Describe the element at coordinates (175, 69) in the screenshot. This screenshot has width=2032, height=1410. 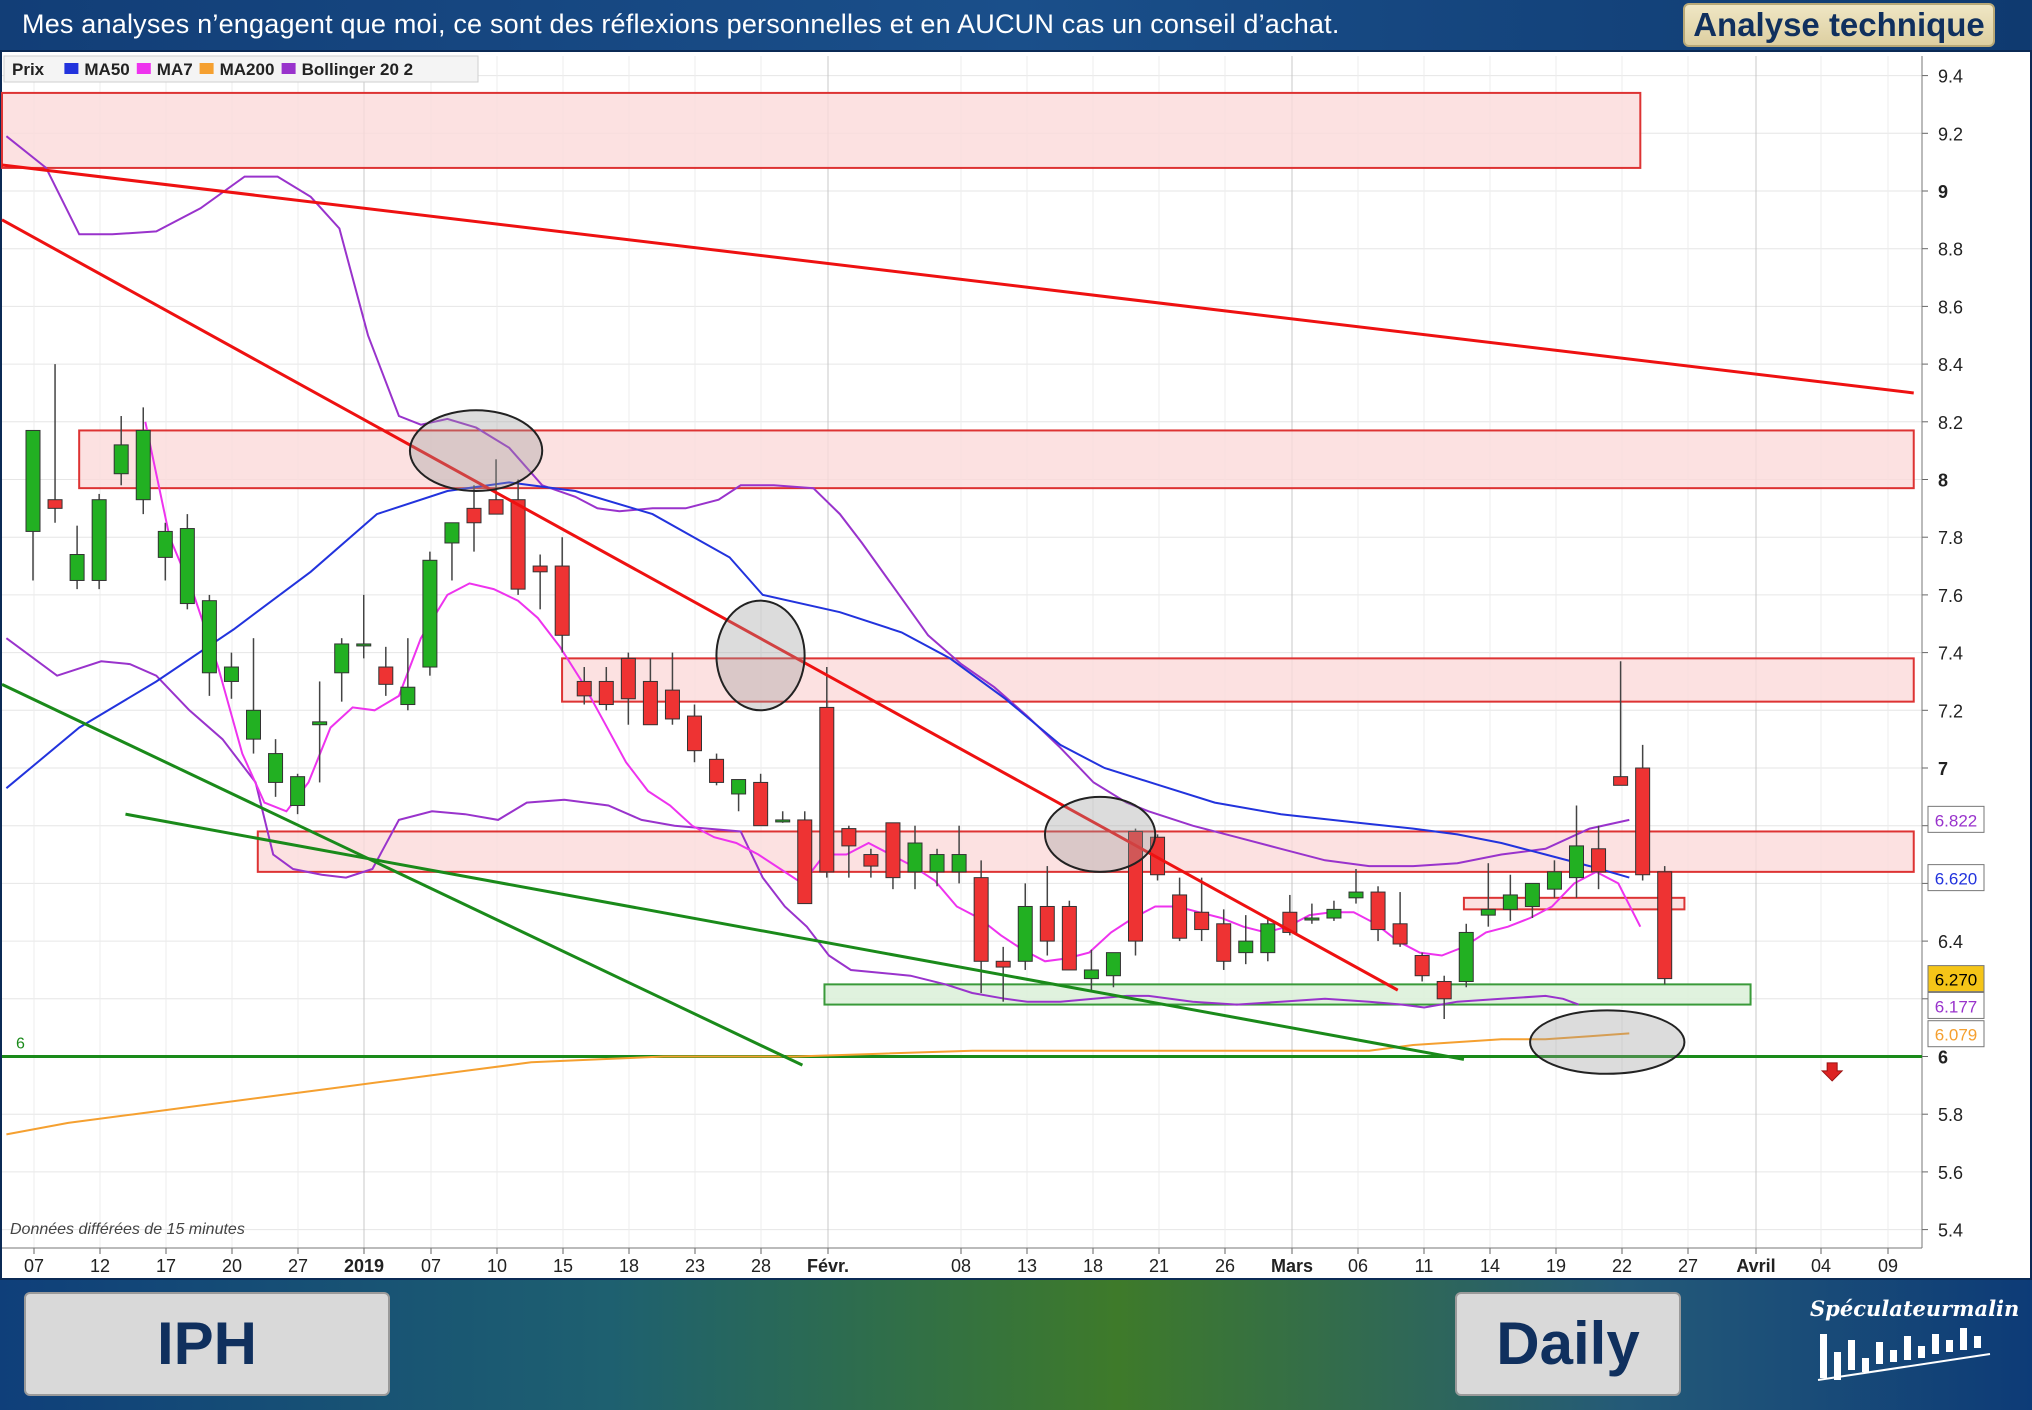
I see `legend-label: MA7` at that location.